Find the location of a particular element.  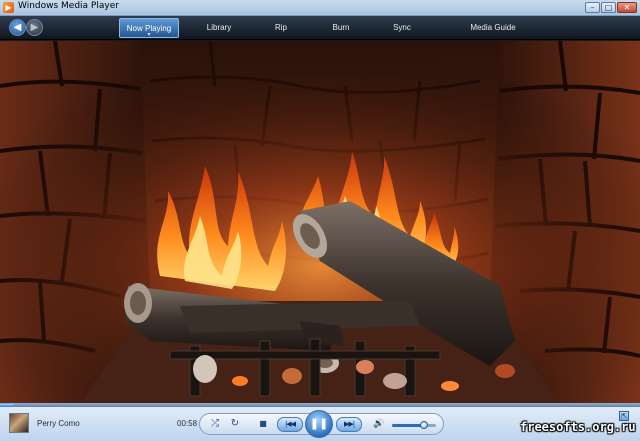

tab-label: Sync is located at coordinates (402, 27).